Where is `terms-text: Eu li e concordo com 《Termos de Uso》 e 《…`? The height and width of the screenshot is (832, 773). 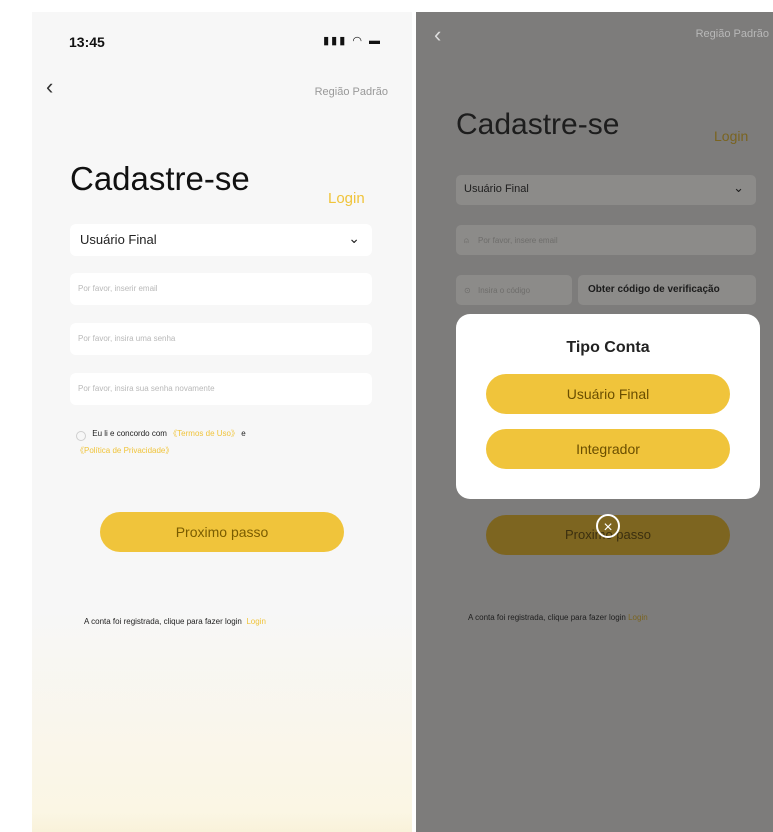
terms-text: Eu li e concordo com 《Termos de Uso》 e 《… is located at coordinates (226, 442).